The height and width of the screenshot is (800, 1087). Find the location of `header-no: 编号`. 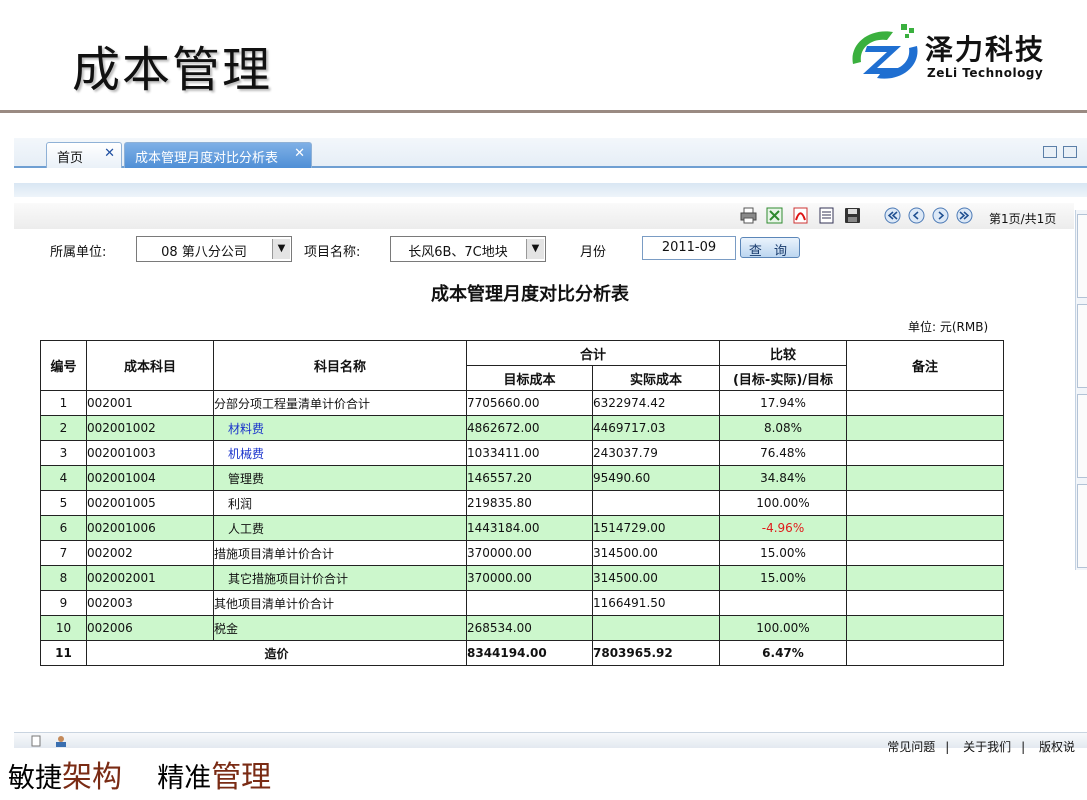

header-no: 编号 is located at coordinates (63, 365).